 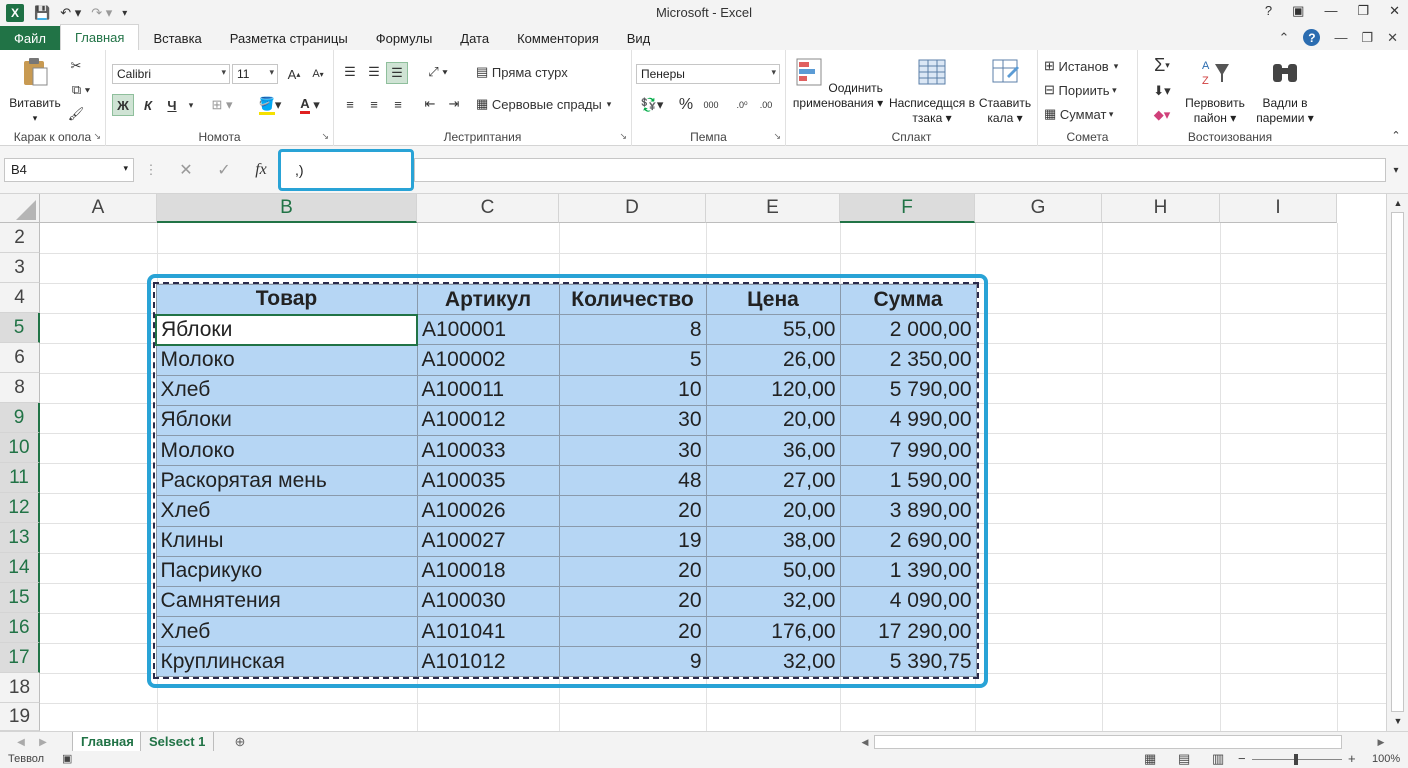 What do you see at coordinates (69, 170) in the screenshot?
I see `name-box: B4 ▾` at bounding box center [69, 170].